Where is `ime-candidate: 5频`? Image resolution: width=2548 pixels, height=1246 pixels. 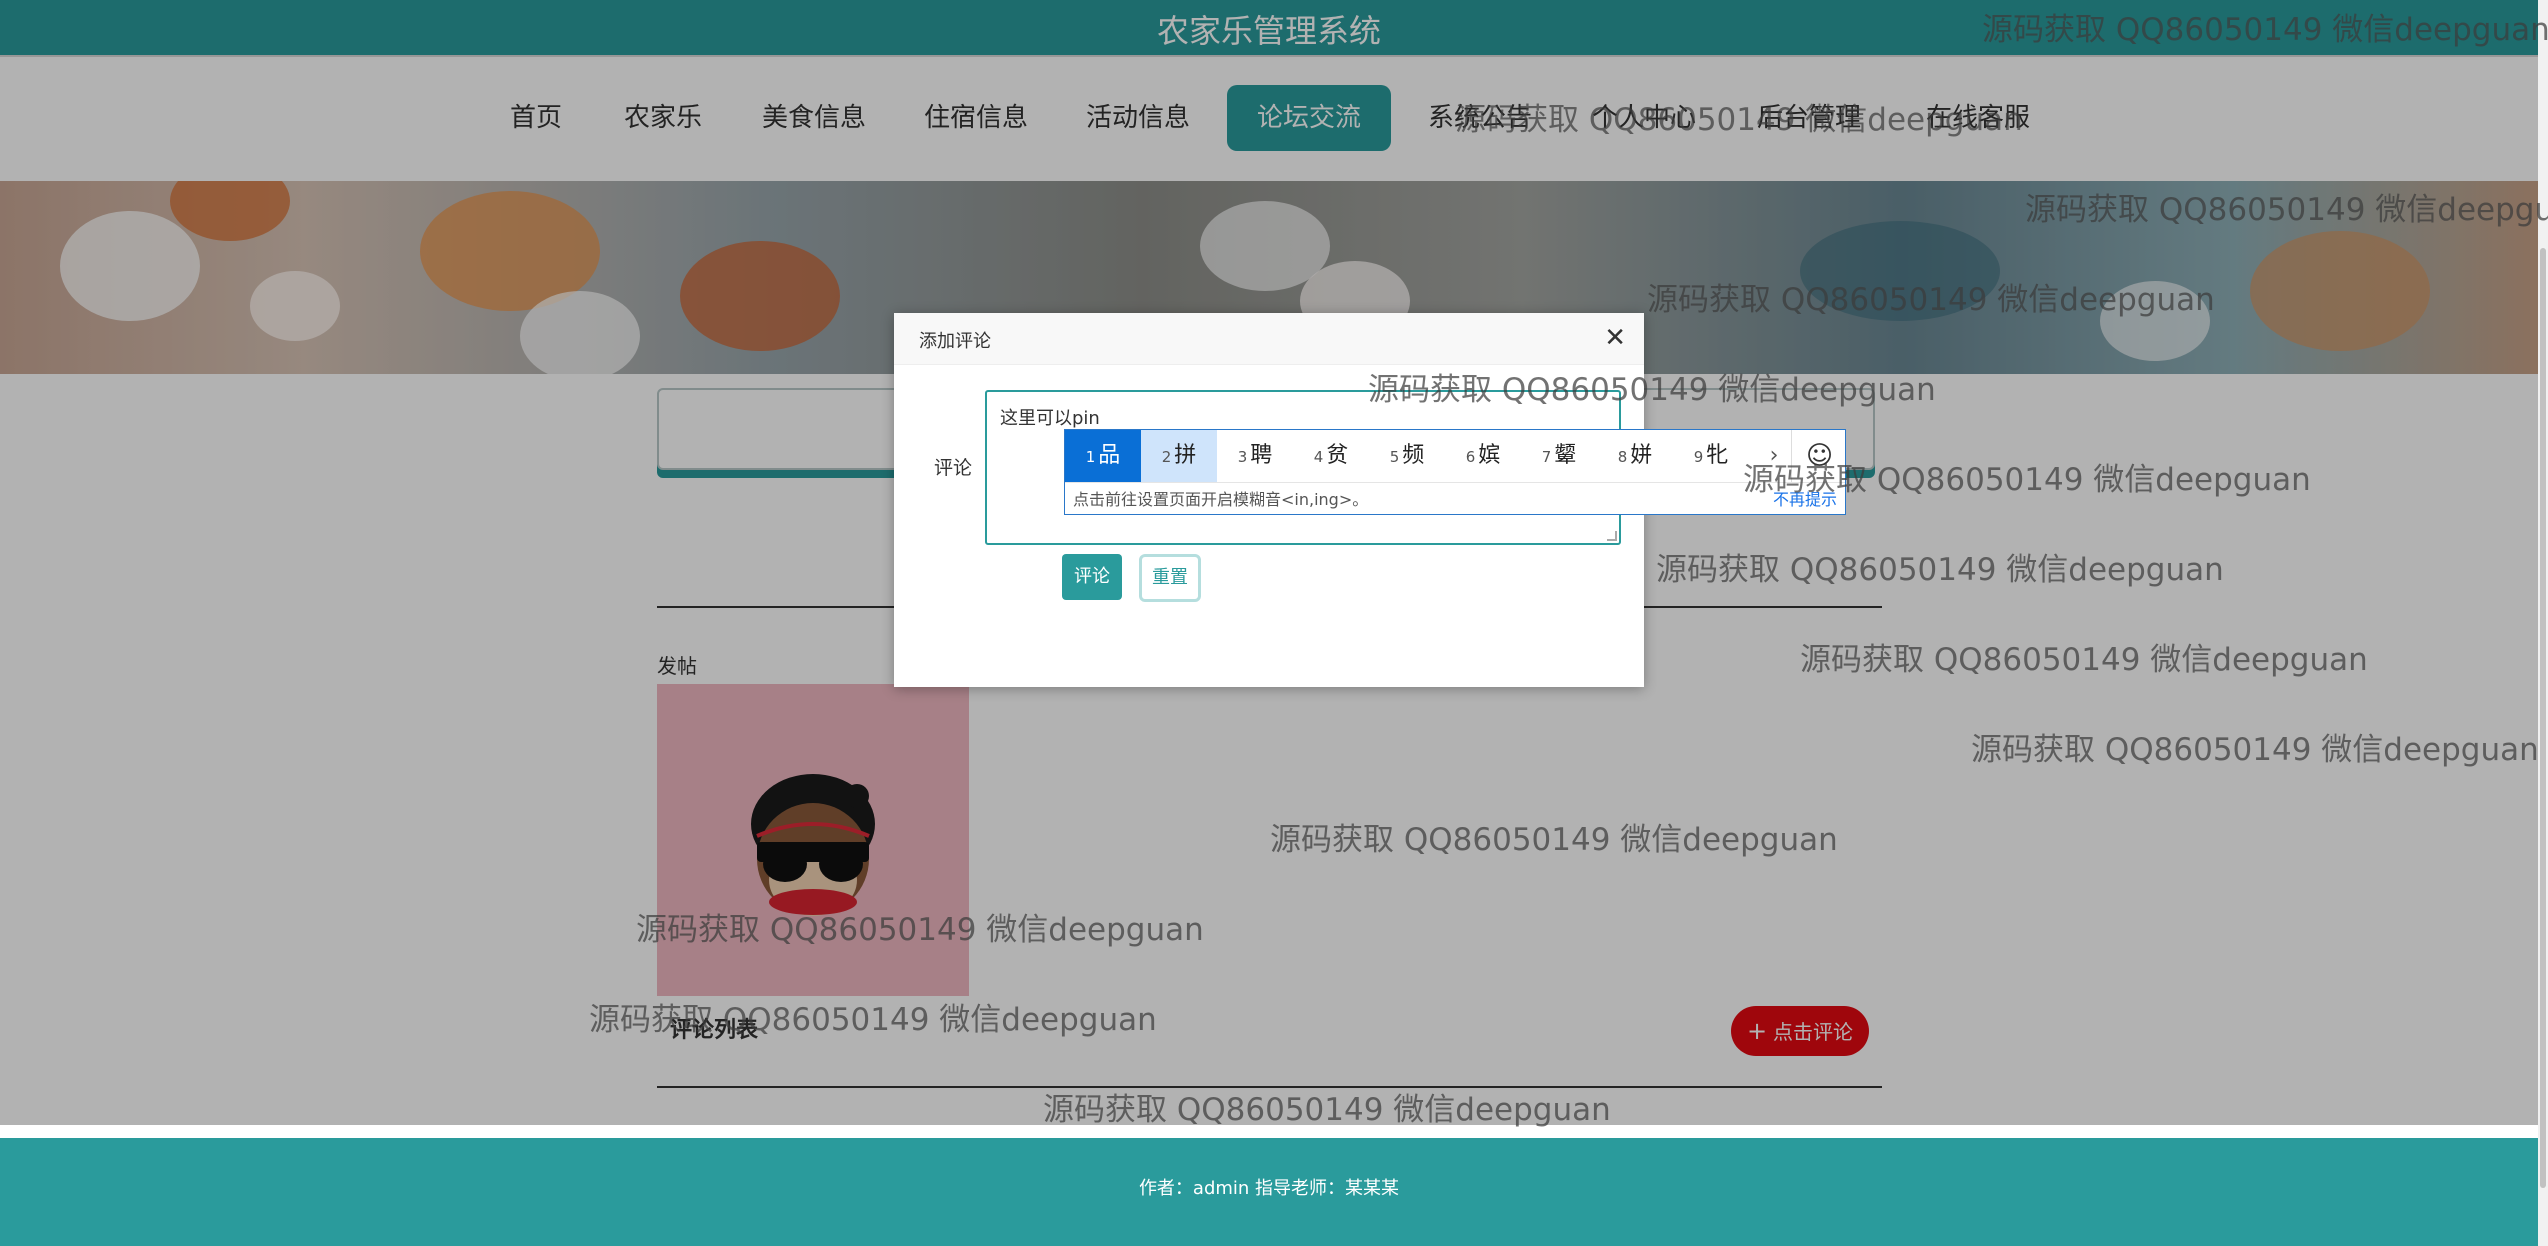
ime-candidate: 5频 is located at coordinates (1407, 456).